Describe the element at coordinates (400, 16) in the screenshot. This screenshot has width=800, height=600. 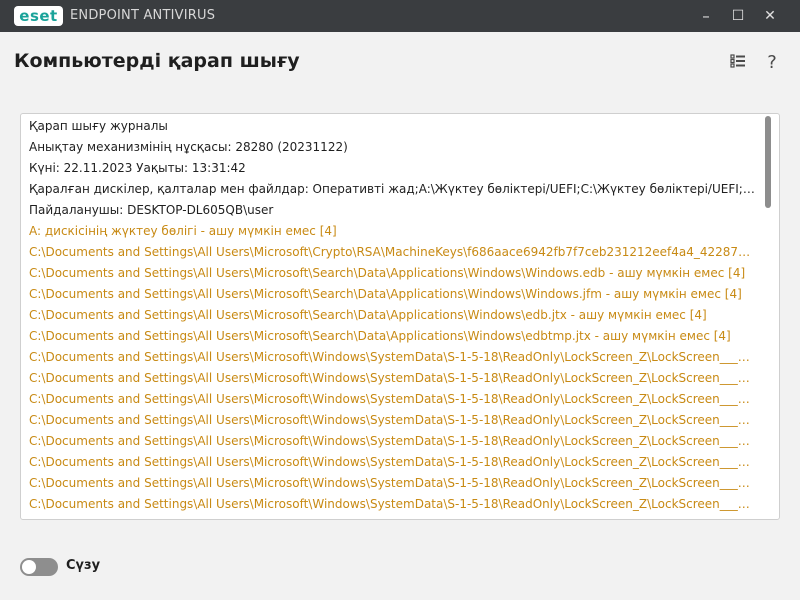
I see `title-bar: eset ENDPOINT ANTIVIRUS – ☐ ✕` at that location.